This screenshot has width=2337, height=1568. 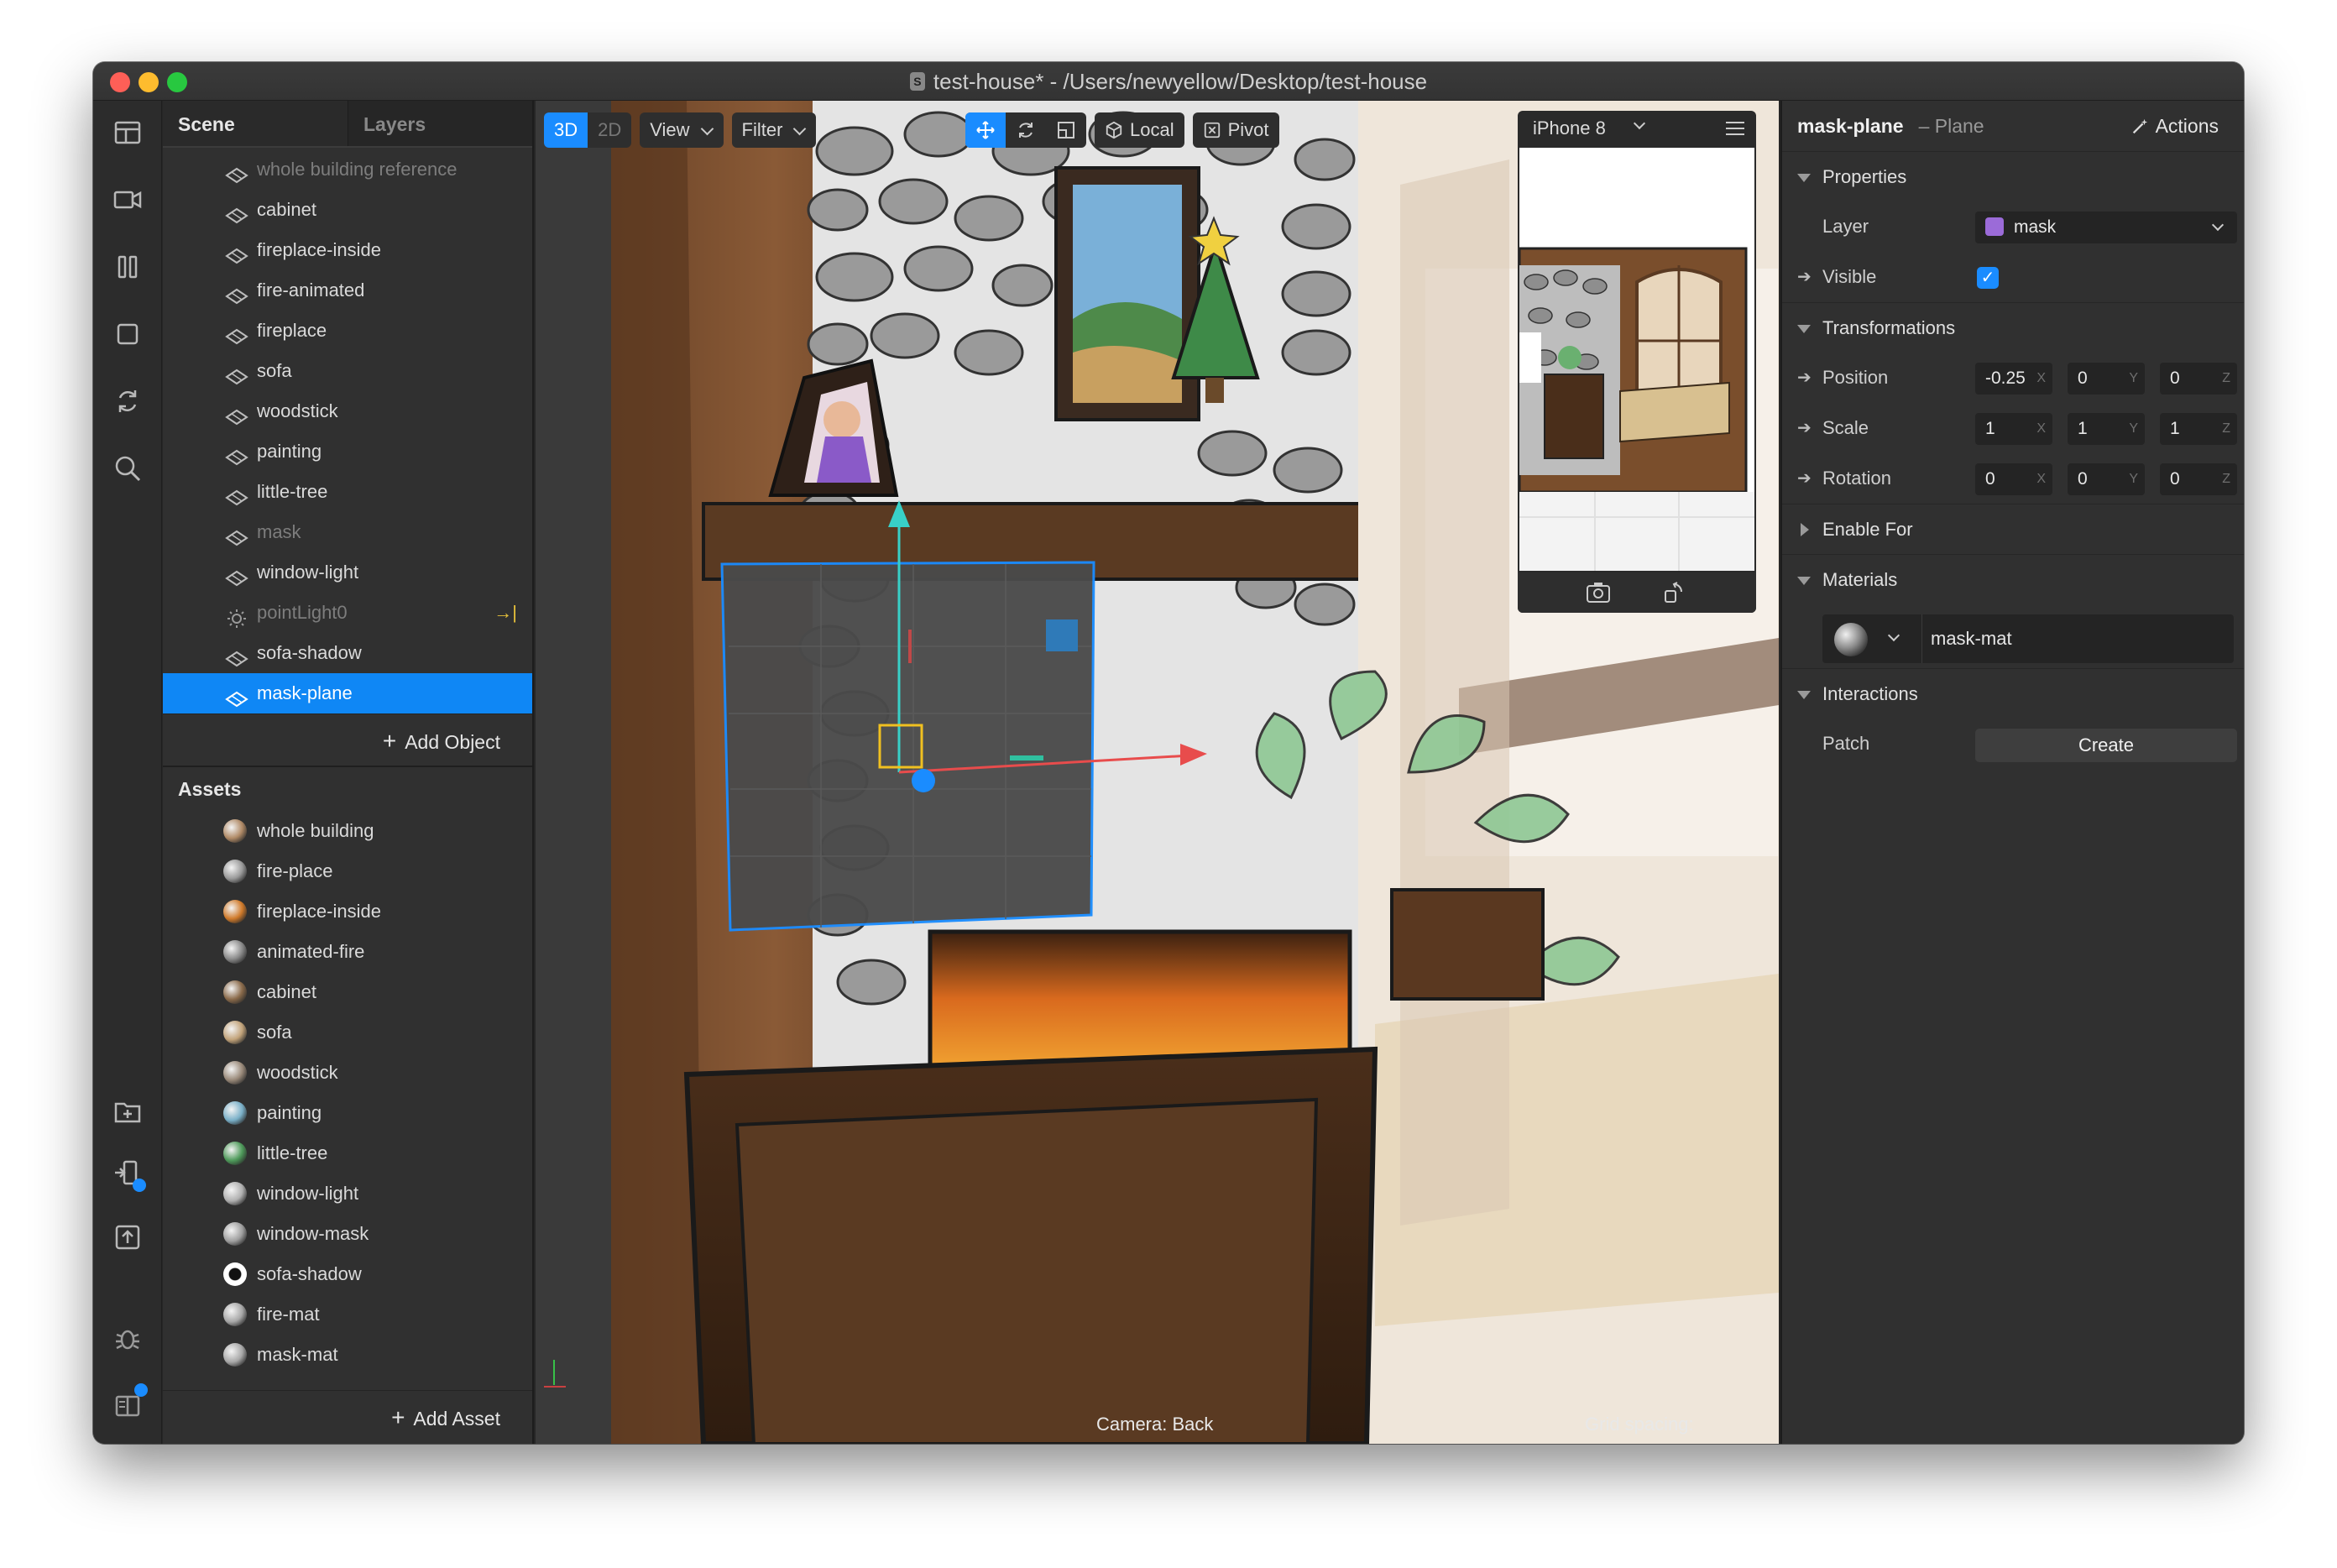 I want to click on pivot-toggle: Pivot, so click(x=1235, y=130).